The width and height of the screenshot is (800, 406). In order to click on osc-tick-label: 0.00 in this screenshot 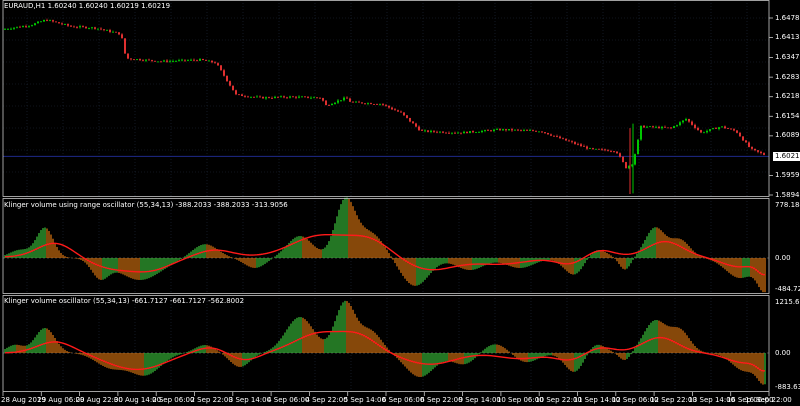, I will do `click(783, 352)`.